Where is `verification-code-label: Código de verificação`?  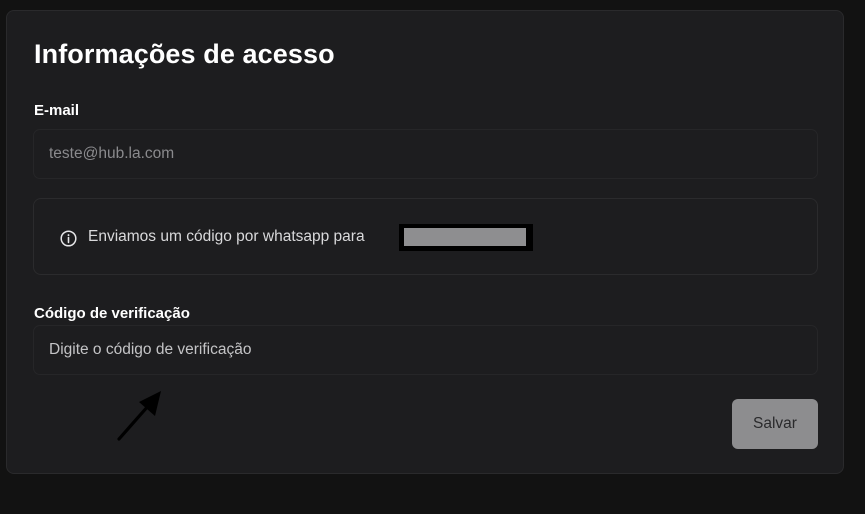
verification-code-label: Código de verificação is located at coordinates (112, 313).